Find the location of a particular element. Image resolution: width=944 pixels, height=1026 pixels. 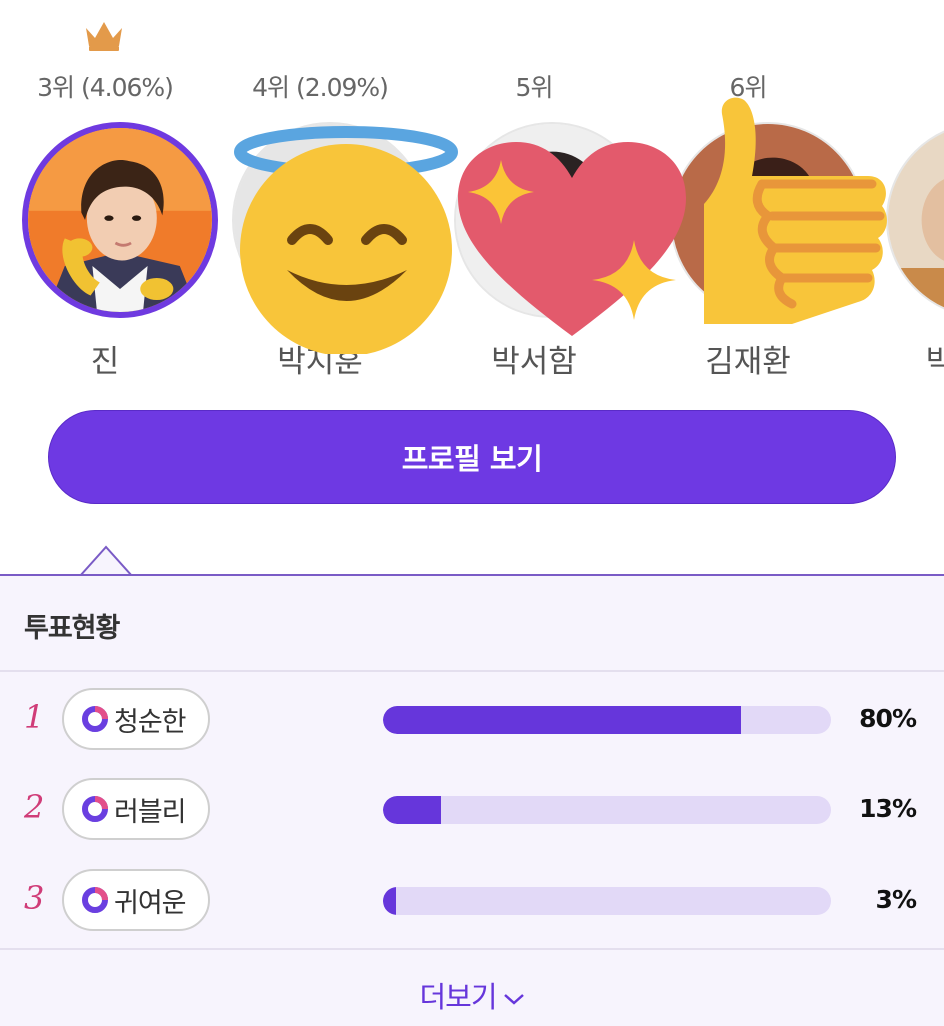

crown-icon is located at coordinates (104, 36).